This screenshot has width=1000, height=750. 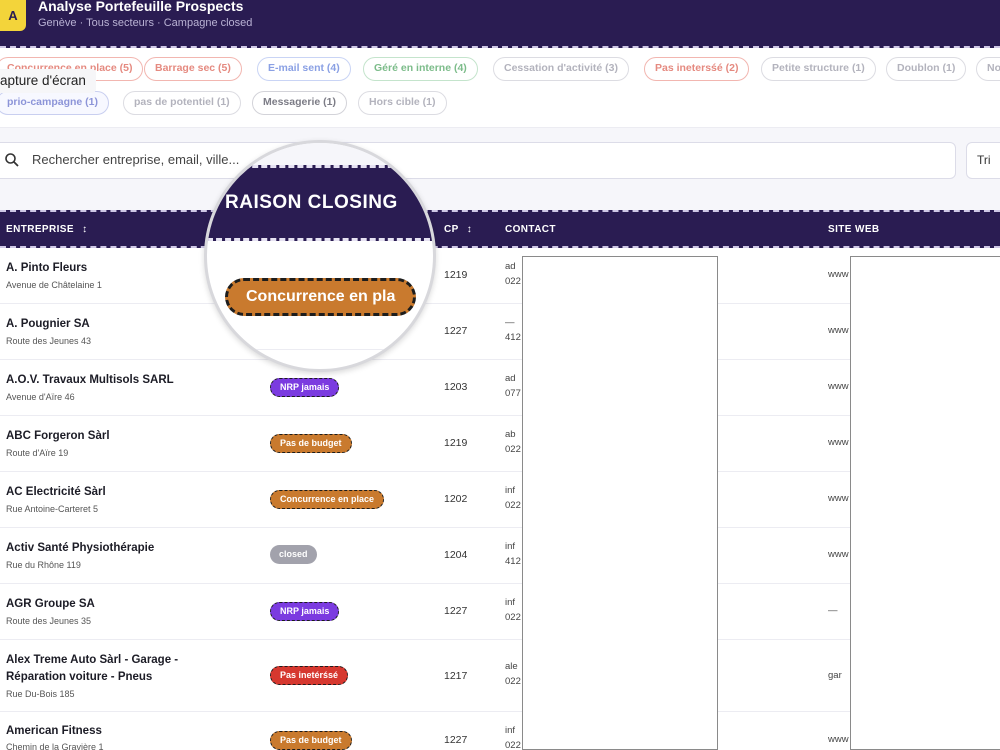 I want to click on magnified-row-divider, so click(x=320, y=349).